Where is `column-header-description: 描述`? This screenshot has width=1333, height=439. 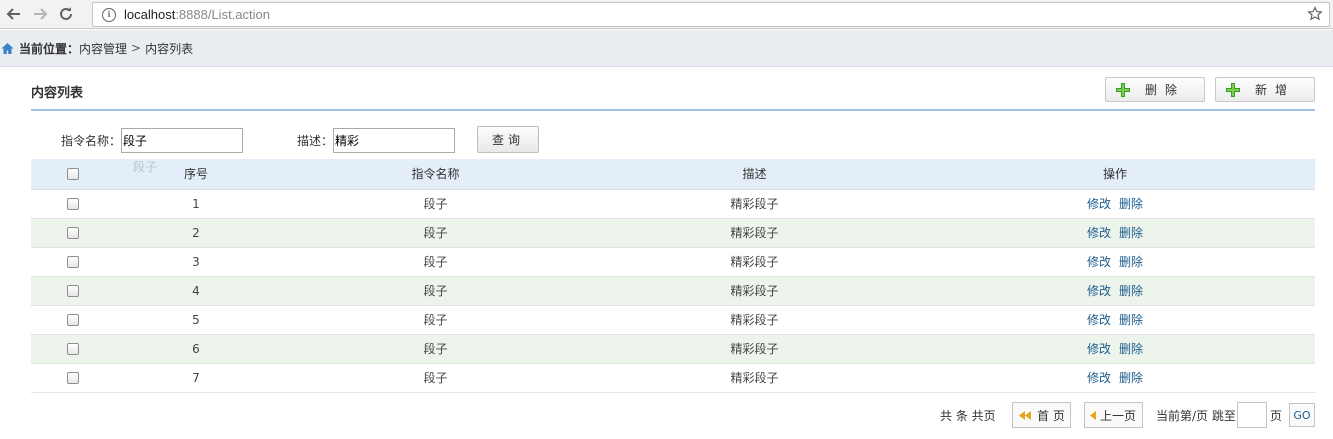
column-header-description: 描述 is located at coordinates (754, 174).